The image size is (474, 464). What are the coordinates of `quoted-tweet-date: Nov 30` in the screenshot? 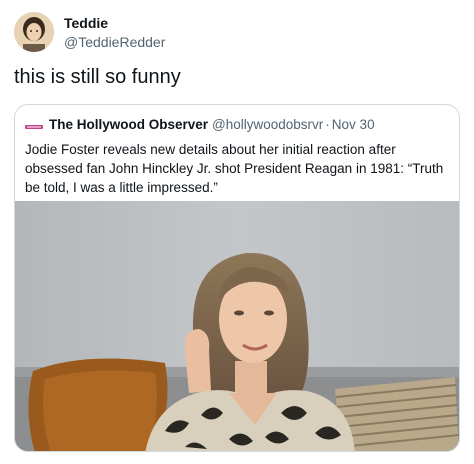 It's located at (353, 124).